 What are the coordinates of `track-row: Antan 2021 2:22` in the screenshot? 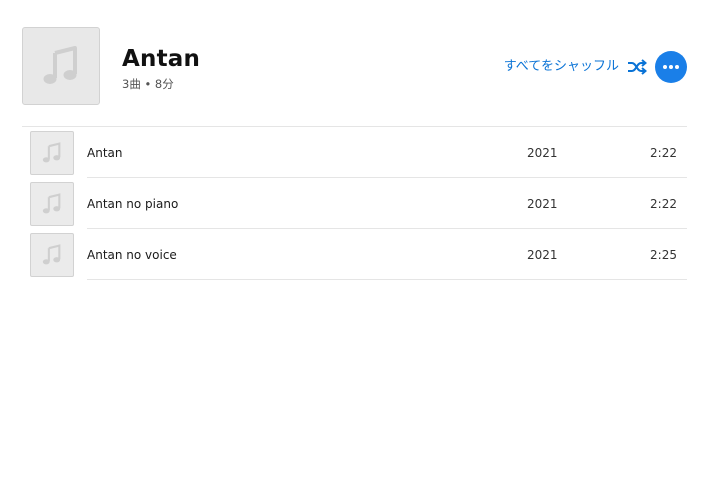 It's located at (354, 152).